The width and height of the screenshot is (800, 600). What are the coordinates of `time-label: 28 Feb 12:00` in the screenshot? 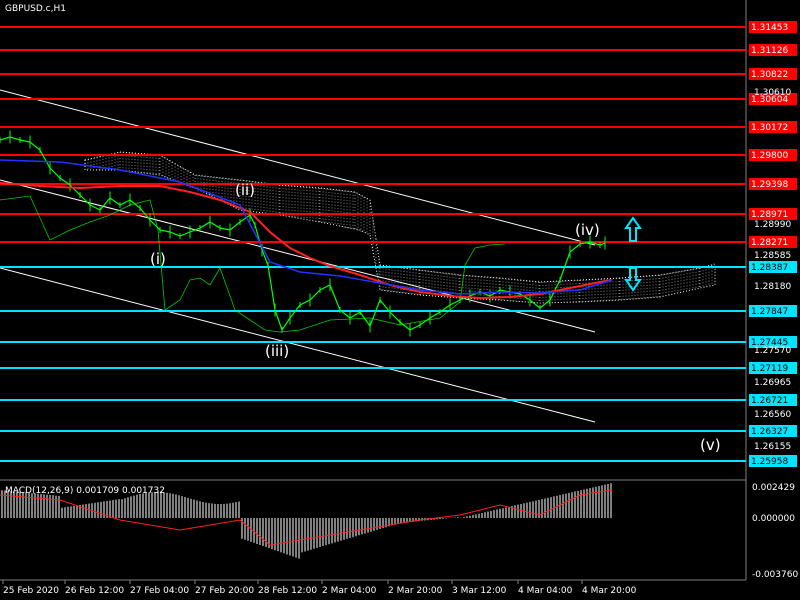 It's located at (287, 591).